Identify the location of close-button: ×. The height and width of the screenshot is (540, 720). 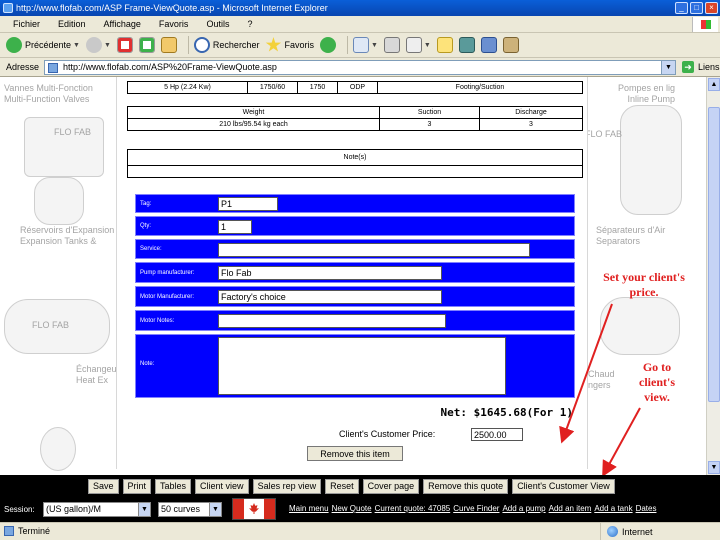
(711, 8).